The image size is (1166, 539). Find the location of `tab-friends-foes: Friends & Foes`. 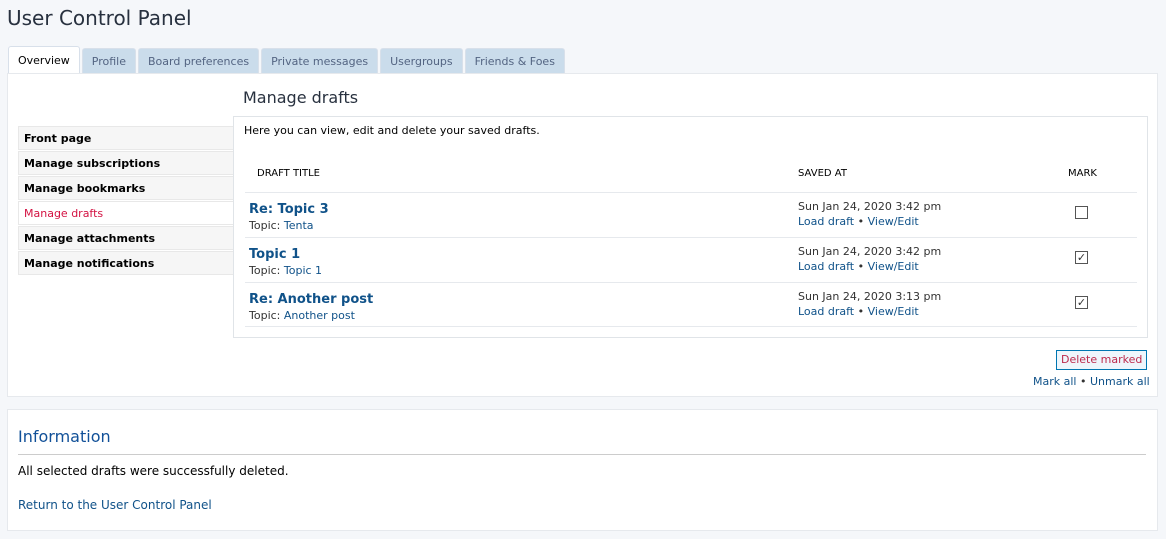

tab-friends-foes: Friends & Foes is located at coordinates (514, 60).